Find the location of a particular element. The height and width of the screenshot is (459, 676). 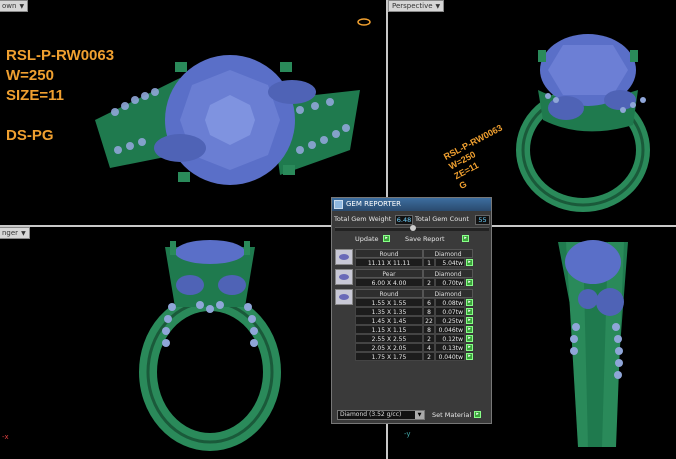

slider-knob is located at coordinates (413, 228).